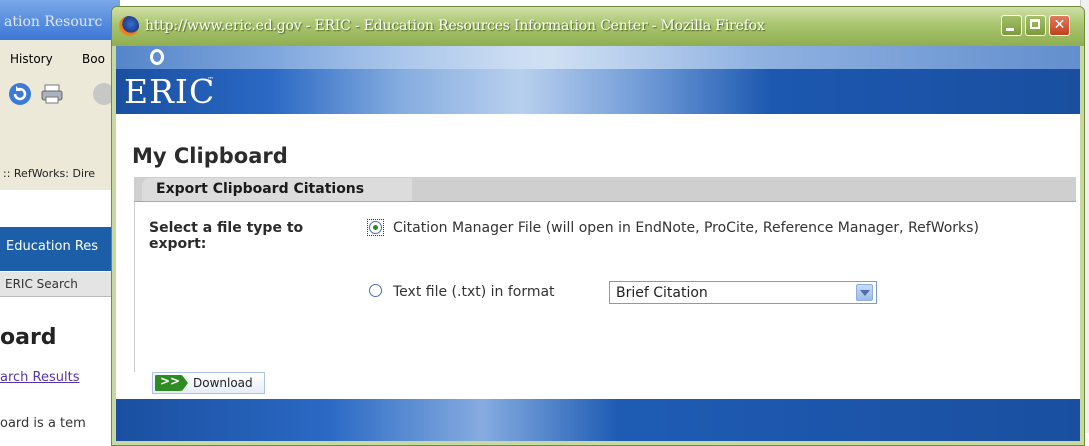 The width and height of the screenshot is (1089, 446). What do you see at coordinates (375, 227) in the screenshot?
I see `citation-manager-radio` at bounding box center [375, 227].